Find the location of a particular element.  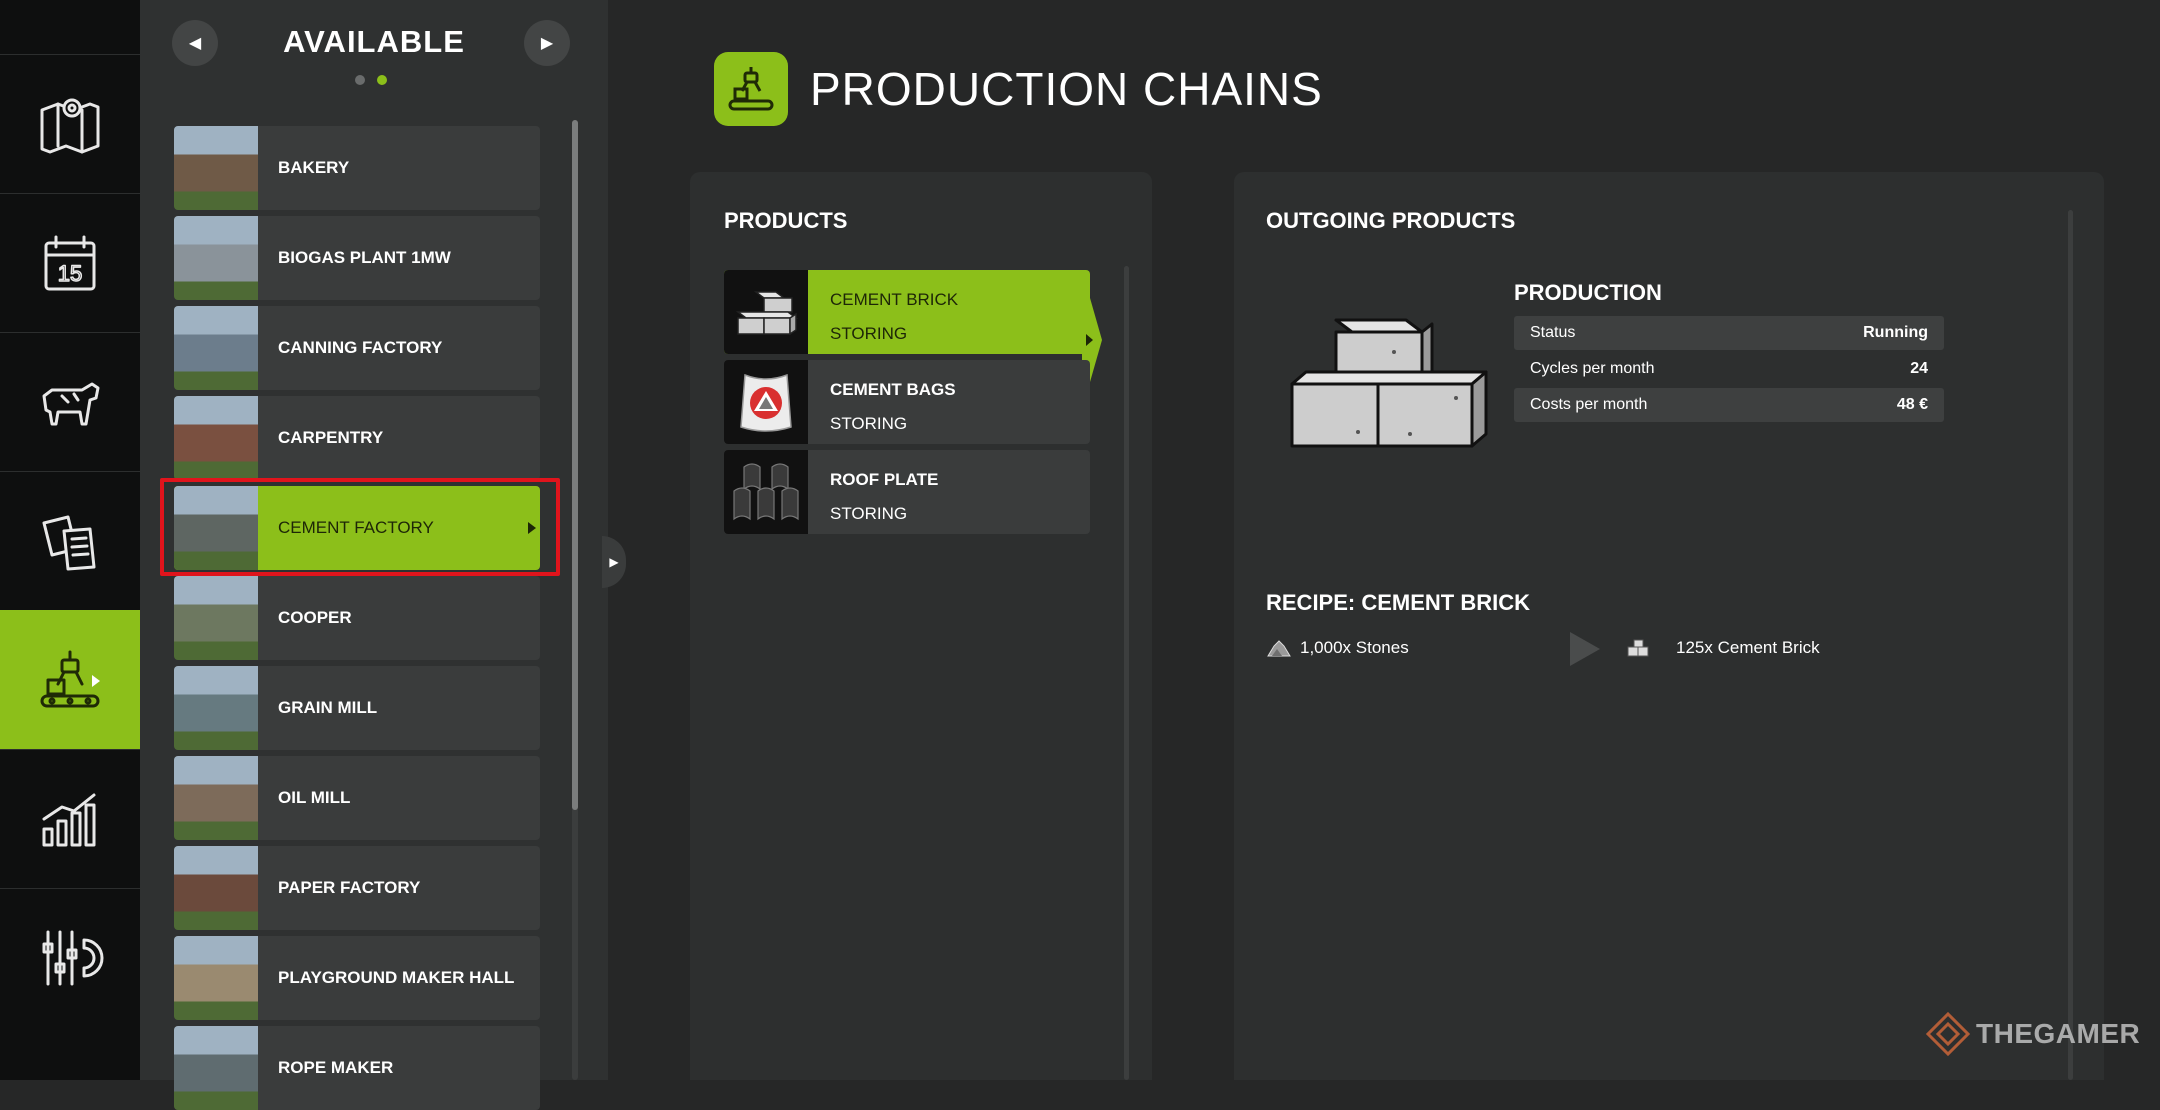

selection-highlight-box is located at coordinates (360, 527).